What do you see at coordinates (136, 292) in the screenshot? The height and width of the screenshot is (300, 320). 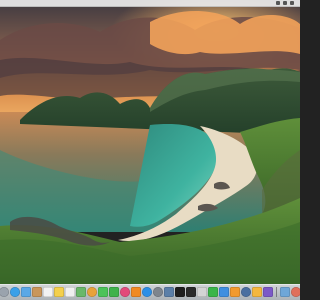 I see `ibooks-icon` at bounding box center [136, 292].